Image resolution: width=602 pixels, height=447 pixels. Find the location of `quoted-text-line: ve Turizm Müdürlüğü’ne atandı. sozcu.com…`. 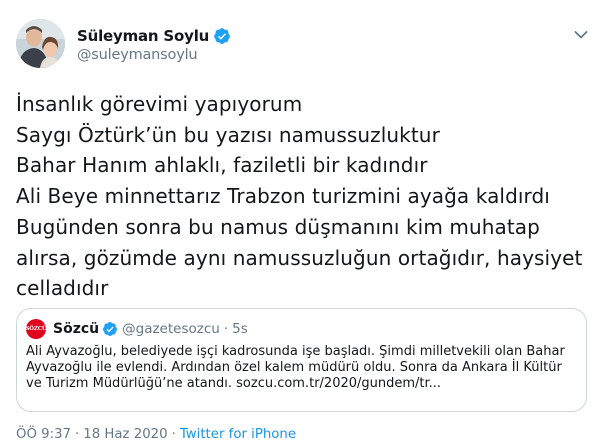

quoted-text-line: ve Turizm Müdürlüğü’ne atandı. sozcu.com… is located at coordinates (234, 383).